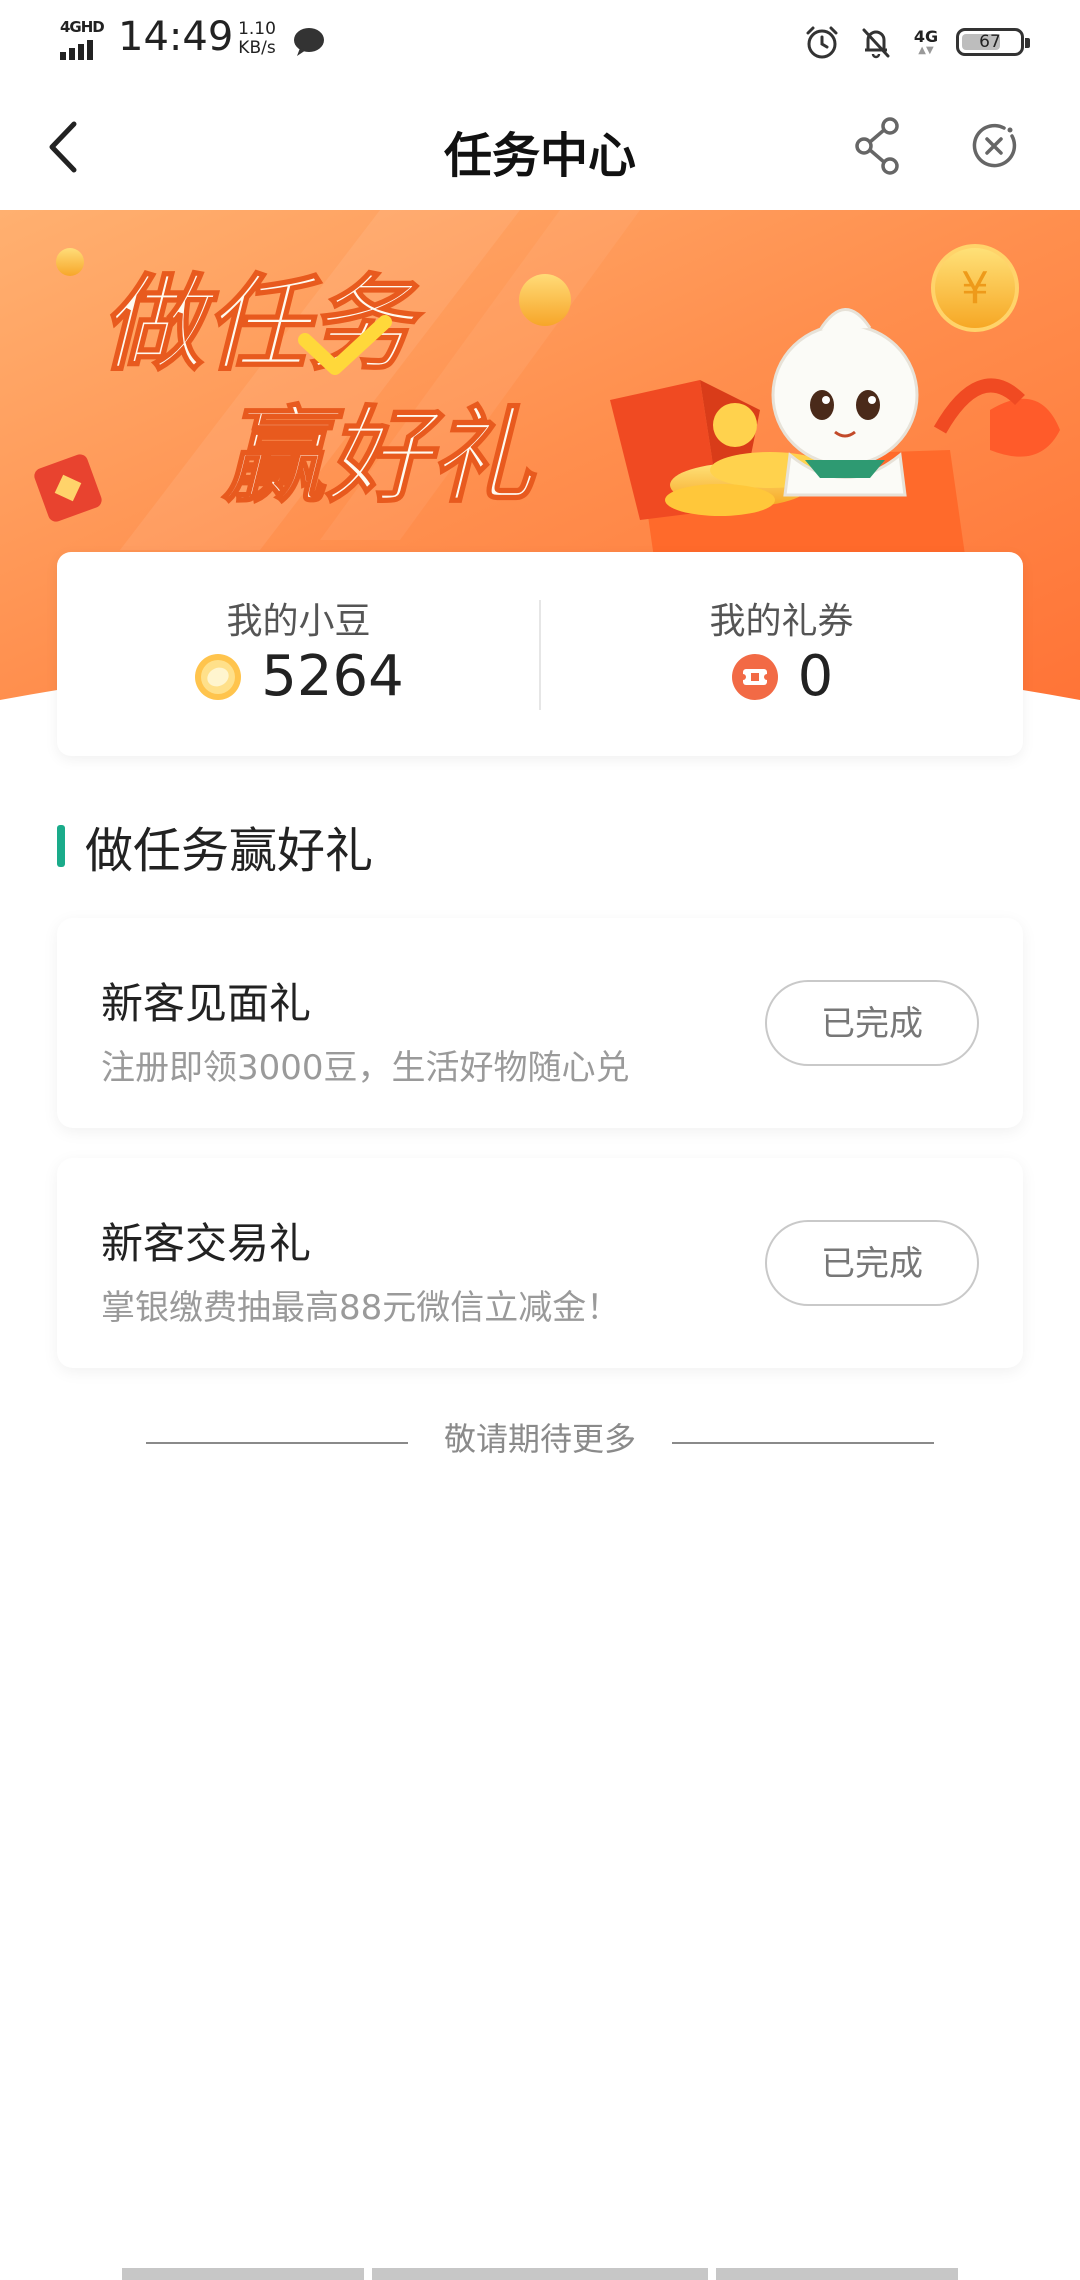  I want to click on coupons-summary: 我的礼券 0, so click(781, 654).